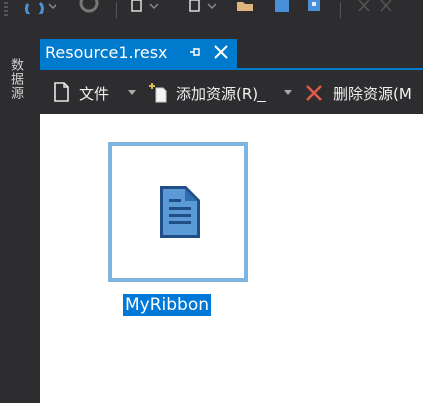 This screenshot has width=423, height=403. I want to click on add-resource-icon, so click(158, 93).